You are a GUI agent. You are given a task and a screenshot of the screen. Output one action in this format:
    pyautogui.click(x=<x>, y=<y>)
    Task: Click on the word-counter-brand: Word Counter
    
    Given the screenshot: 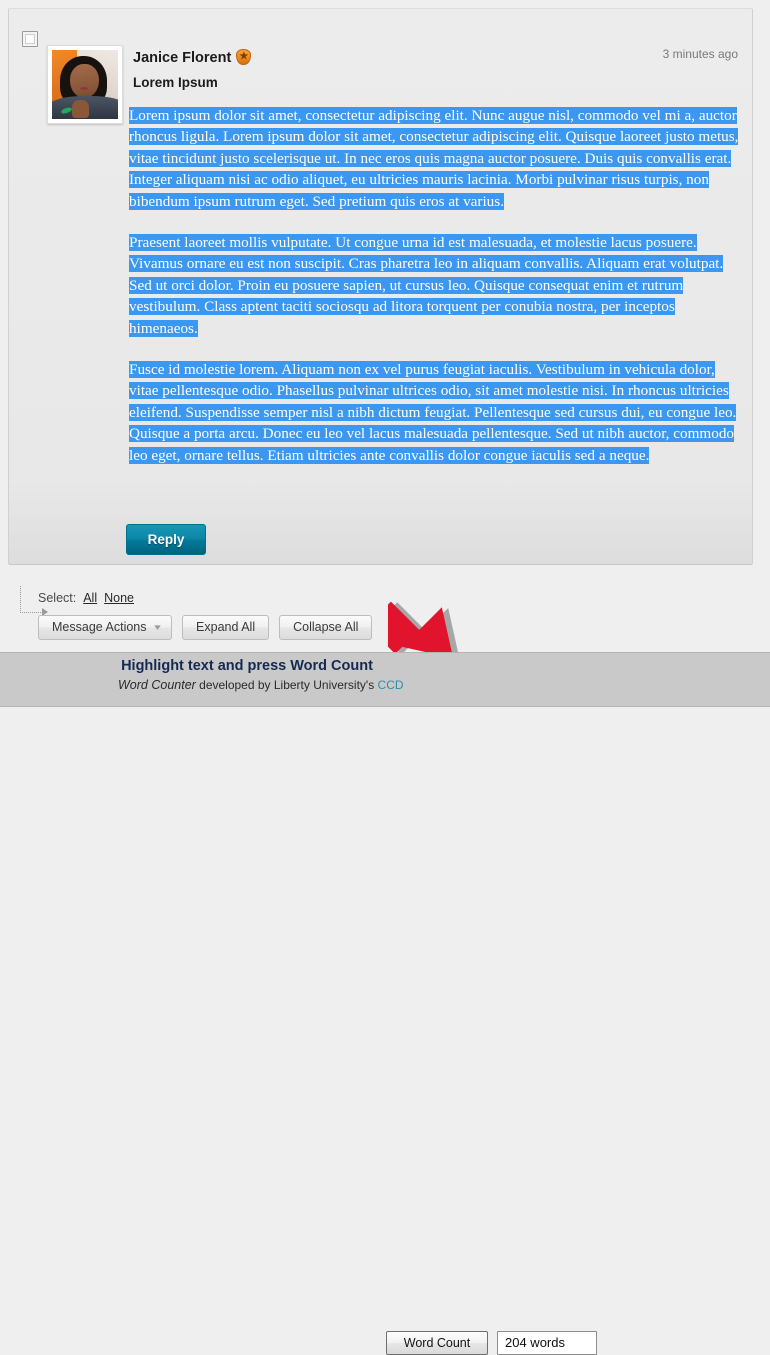 What is the action you would take?
    pyautogui.click(x=157, y=685)
    